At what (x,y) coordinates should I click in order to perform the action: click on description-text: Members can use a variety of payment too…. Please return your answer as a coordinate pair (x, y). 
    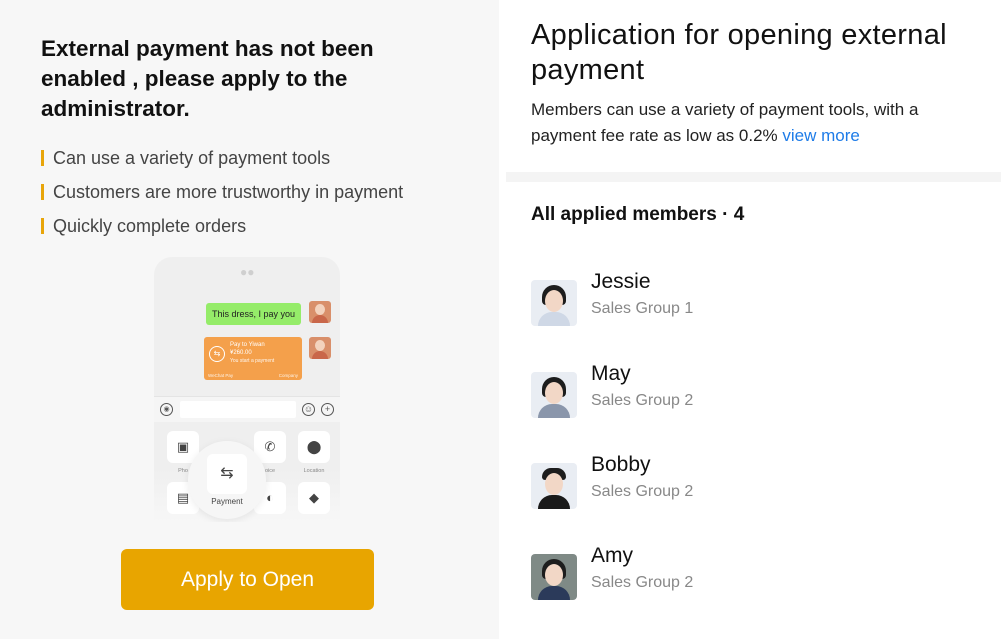
    Looking at the image, I should click on (725, 122).